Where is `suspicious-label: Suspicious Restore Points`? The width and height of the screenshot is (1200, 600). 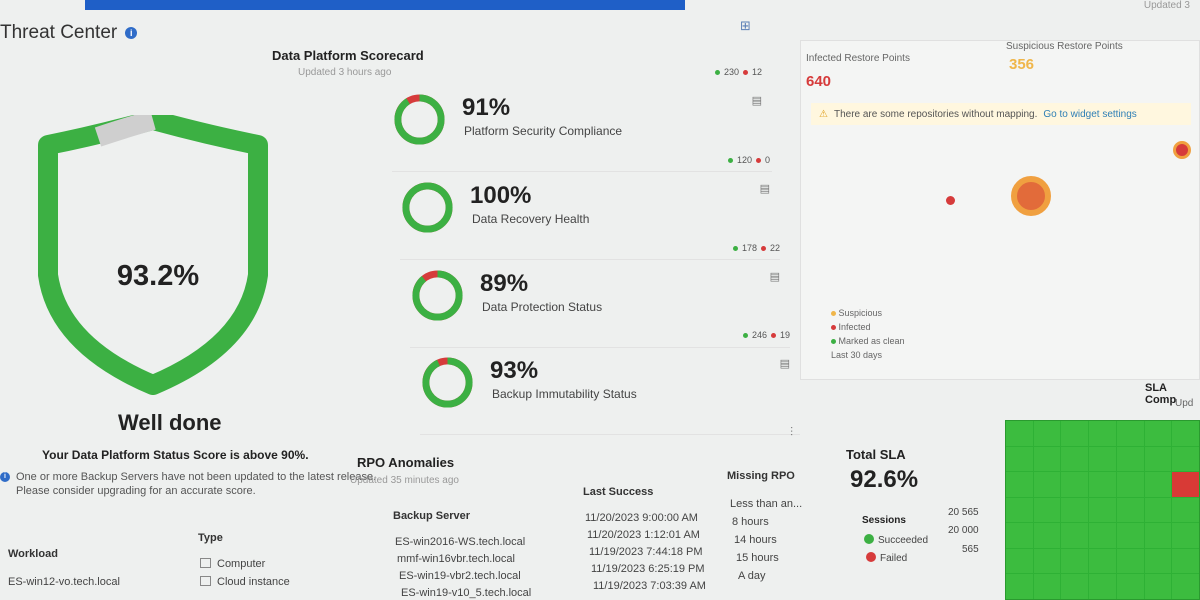
suspicious-label: Suspicious Restore Points is located at coordinates (1064, 46).